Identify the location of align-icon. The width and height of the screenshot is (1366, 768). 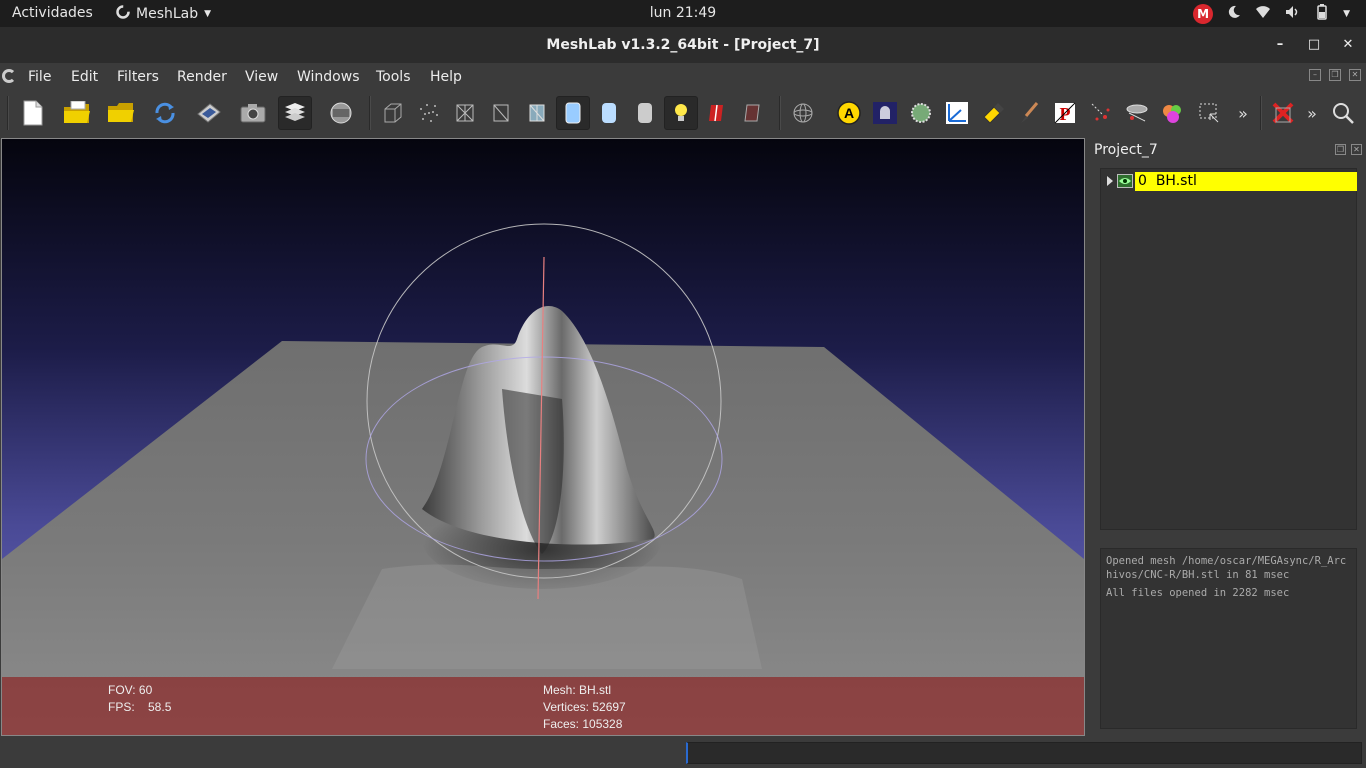
(1137, 113).